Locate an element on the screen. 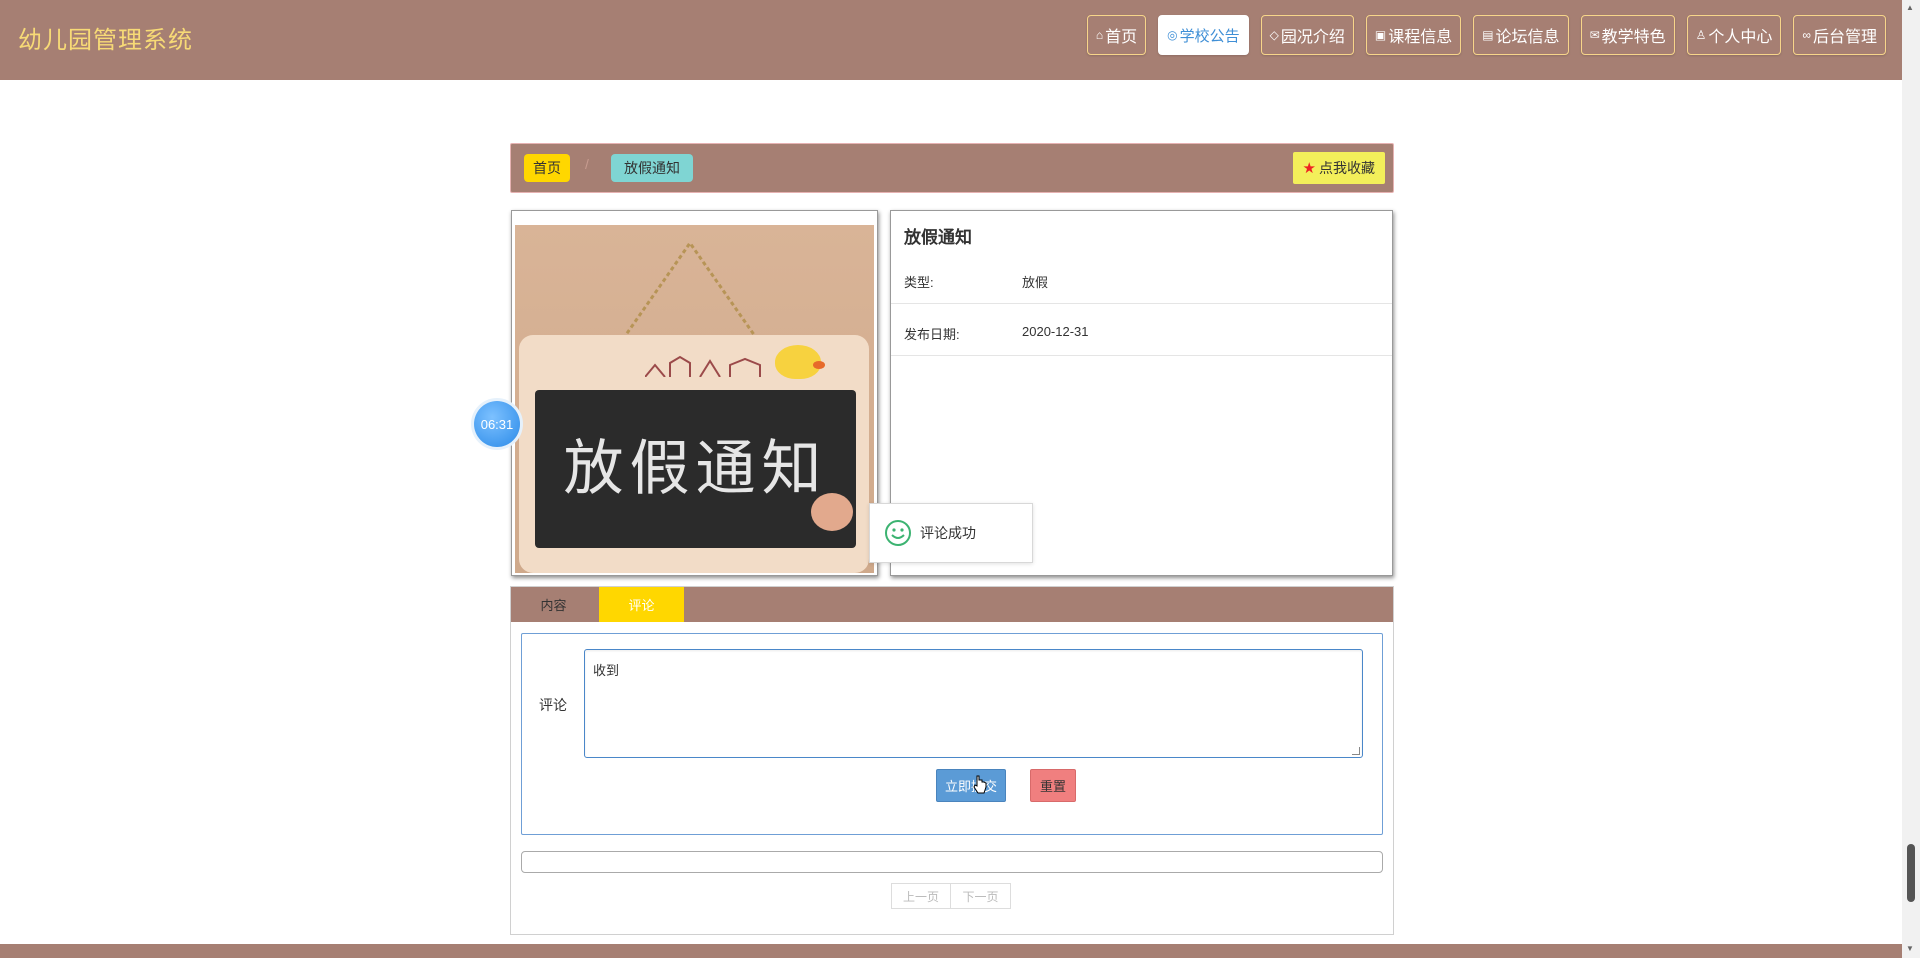 This screenshot has height=958, width=1920. chalkboard: 放假通知 is located at coordinates (695, 469).